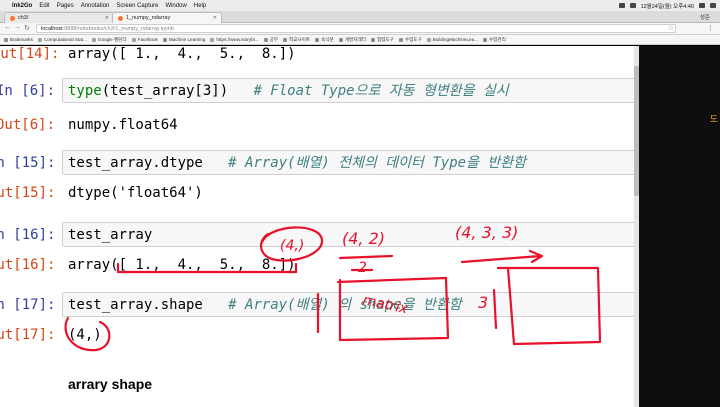 Image resolution: width=720 pixels, height=407 pixels. I want to click on bookmark-item: 협업도구, so click(382, 40).